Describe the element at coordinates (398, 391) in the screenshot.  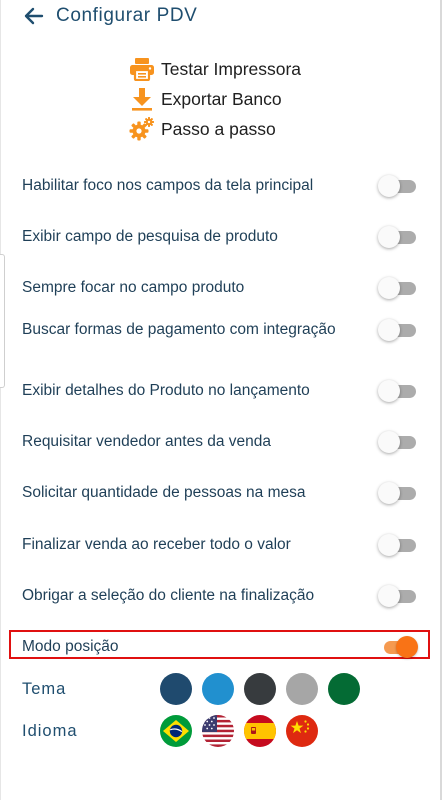
I see `product-details-toggle` at that location.